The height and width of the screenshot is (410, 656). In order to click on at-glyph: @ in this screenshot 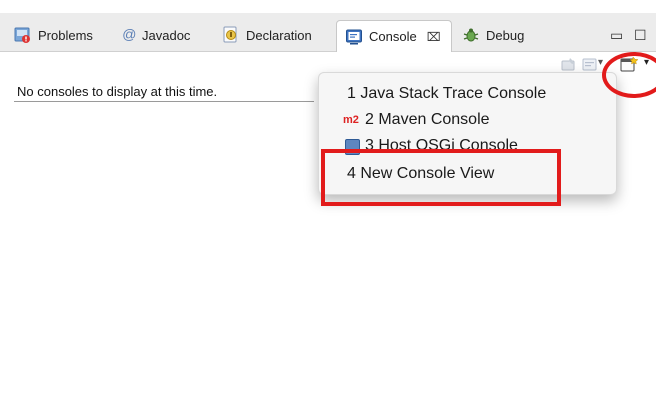, I will do `click(129, 34)`.